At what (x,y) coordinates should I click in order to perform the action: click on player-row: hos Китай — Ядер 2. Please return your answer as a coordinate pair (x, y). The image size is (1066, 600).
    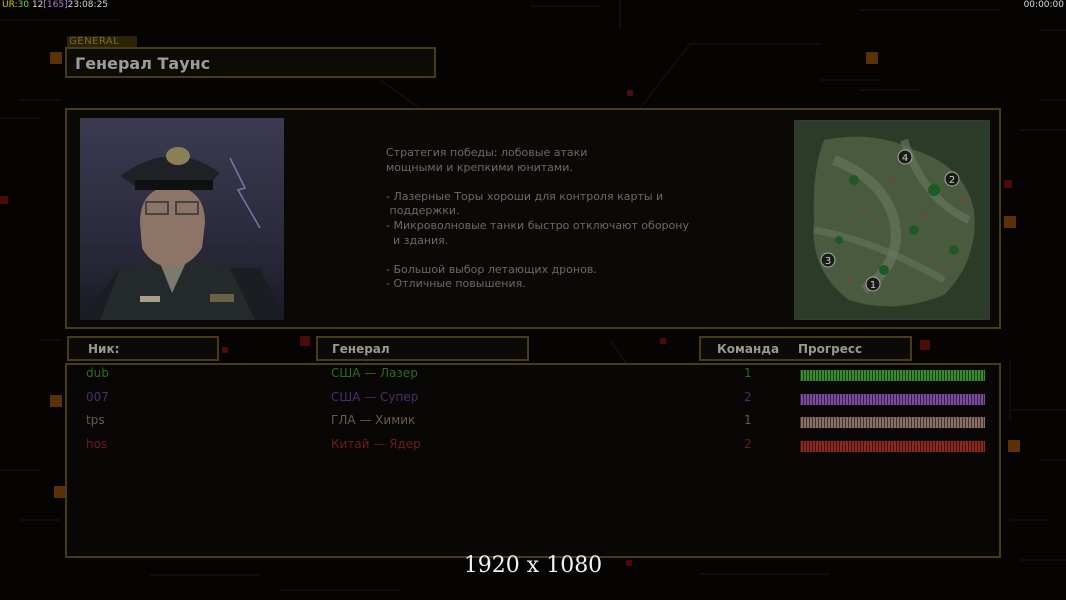
    Looking at the image, I should click on (533, 446).